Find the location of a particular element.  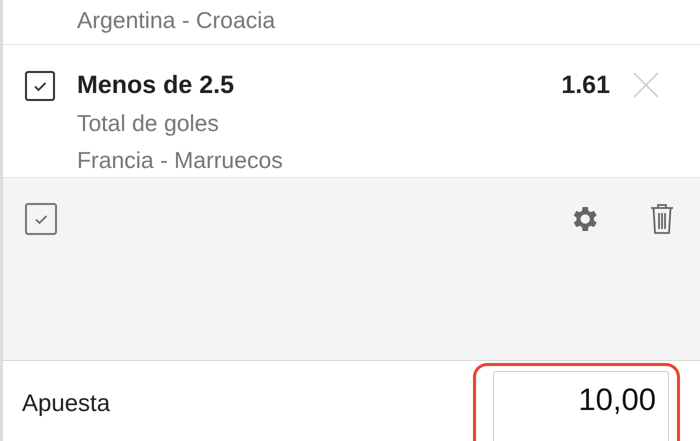

bet-checkbox is located at coordinates (40, 85).